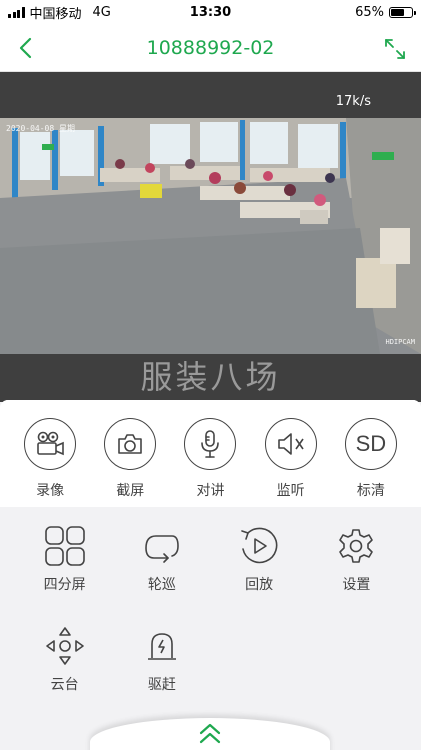 This screenshot has height=750, width=421. What do you see at coordinates (65, 646) in the screenshot?
I see `ptz-direction-icon` at bounding box center [65, 646].